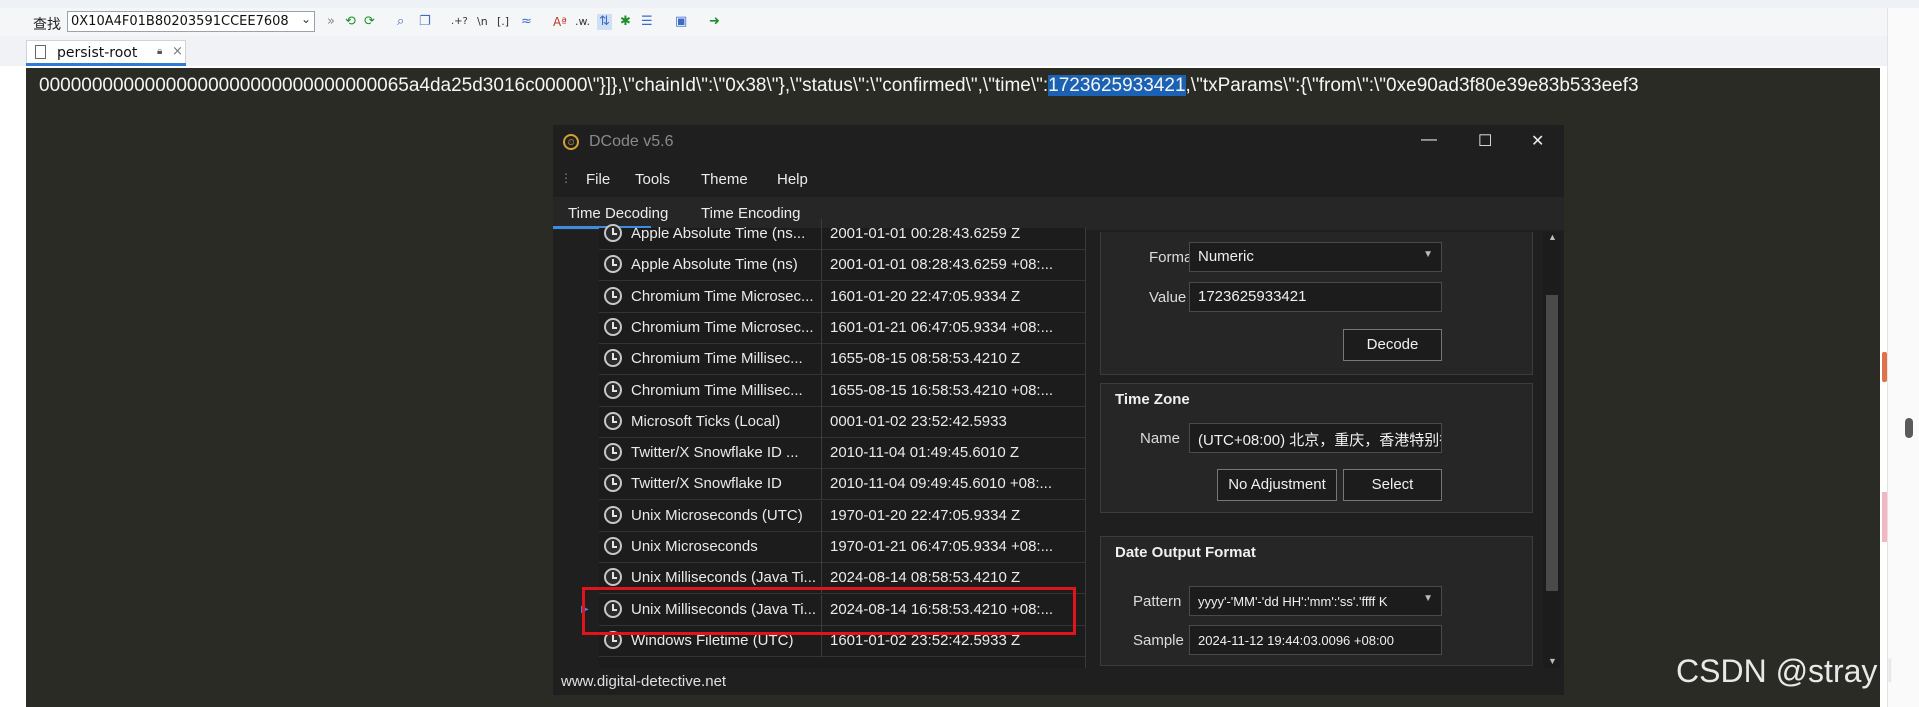 The height and width of the screenshot is (707, 1919). What do you see at coordinates (631, 141) in the screenshot?
I see `window-title: DCode v5.6` at bounding box center [631, 141].